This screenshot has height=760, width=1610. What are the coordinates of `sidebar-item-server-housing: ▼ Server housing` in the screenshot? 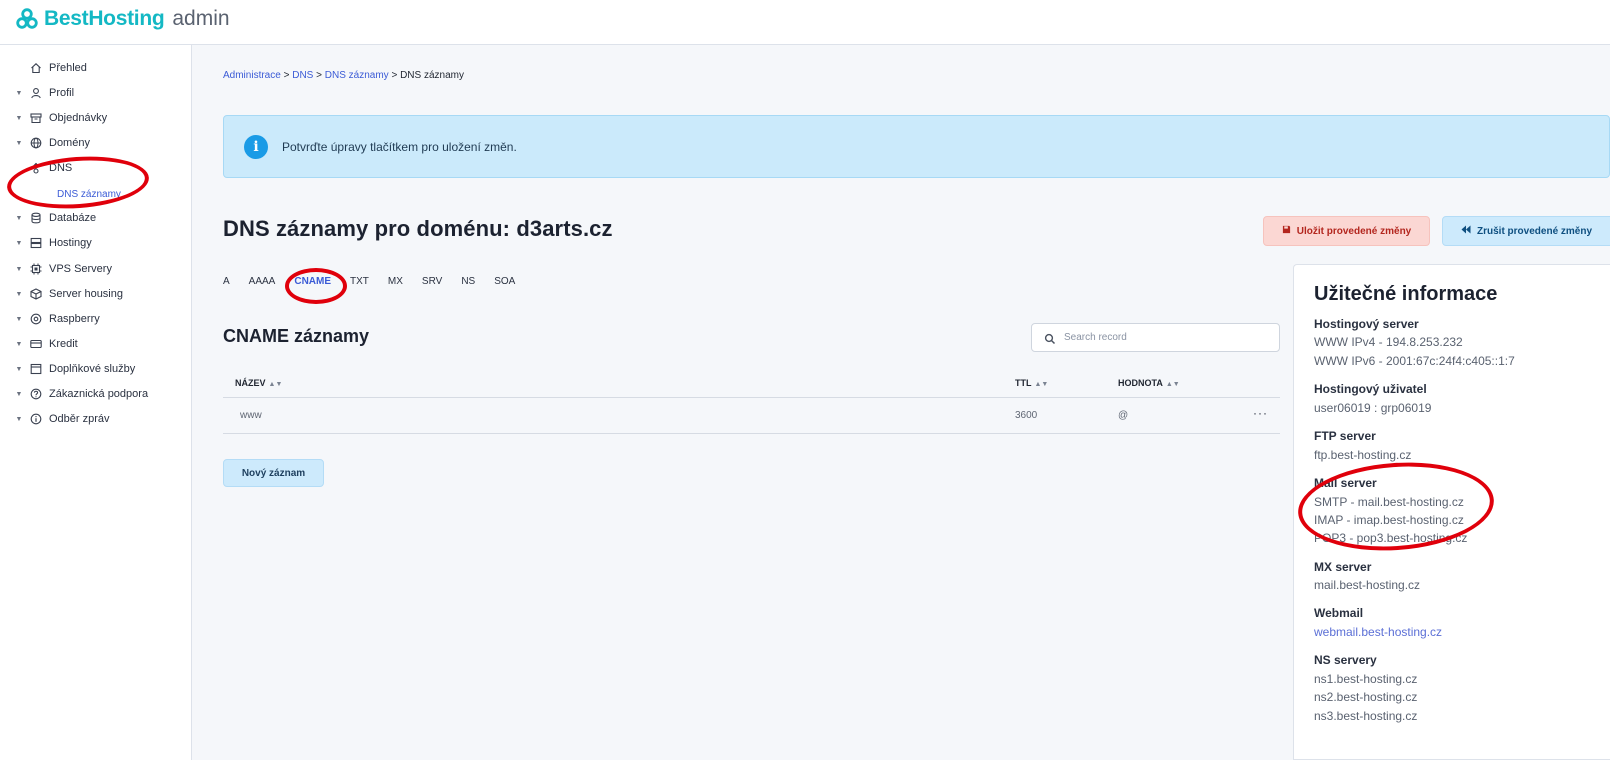 It's located at (61, 294).